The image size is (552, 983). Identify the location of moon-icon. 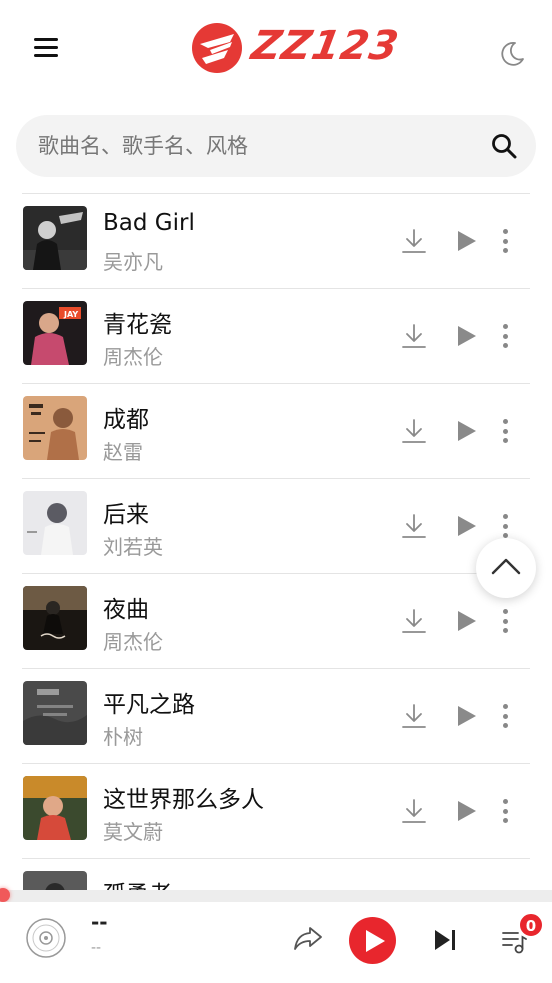
(512, 54).